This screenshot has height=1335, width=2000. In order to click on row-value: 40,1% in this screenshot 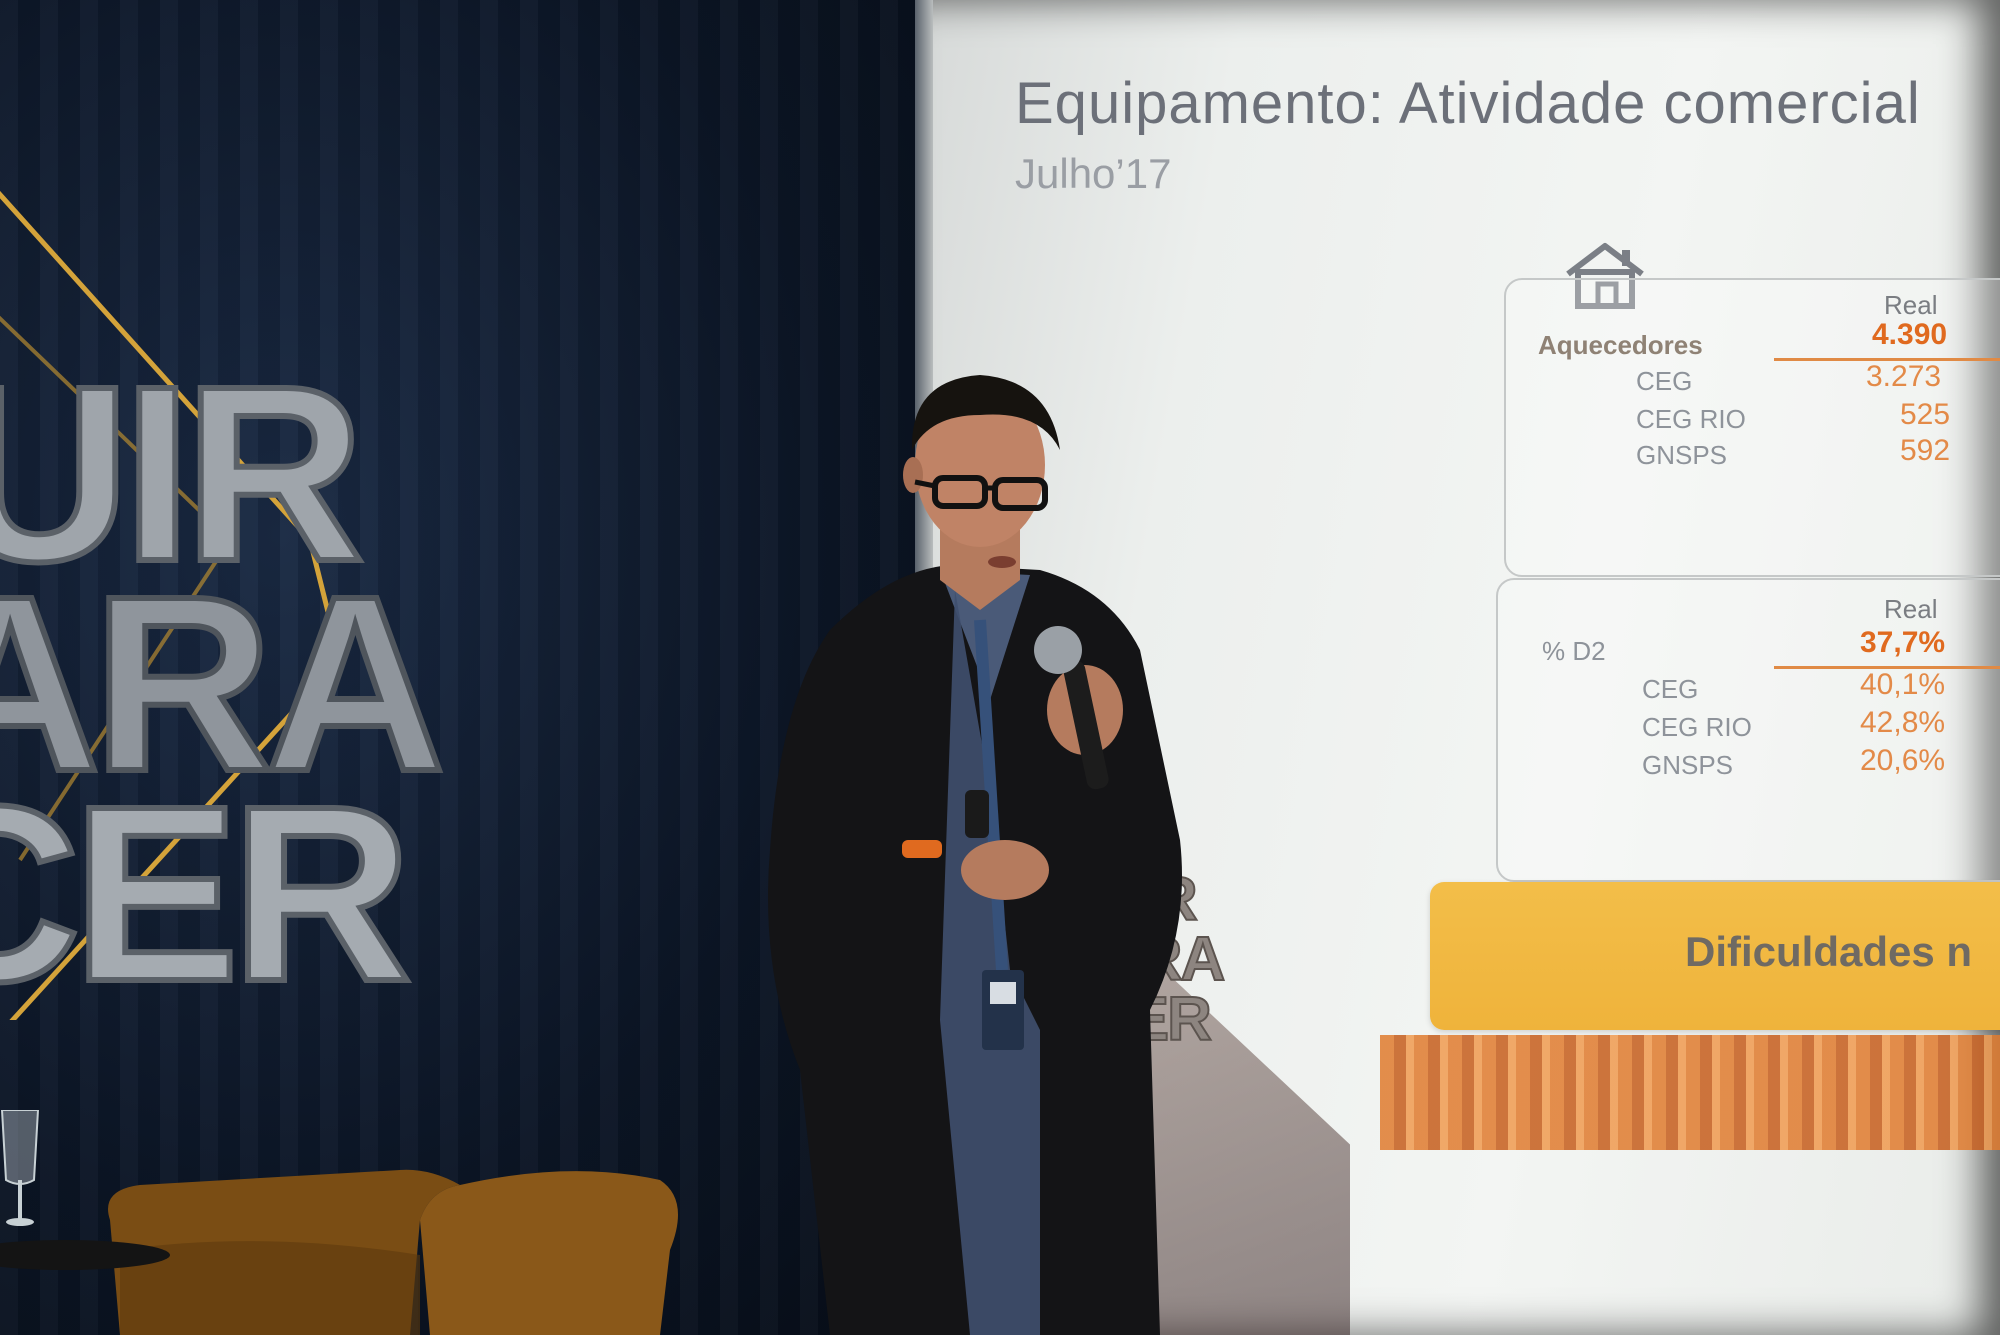, I will do `click(1903, 684)`.